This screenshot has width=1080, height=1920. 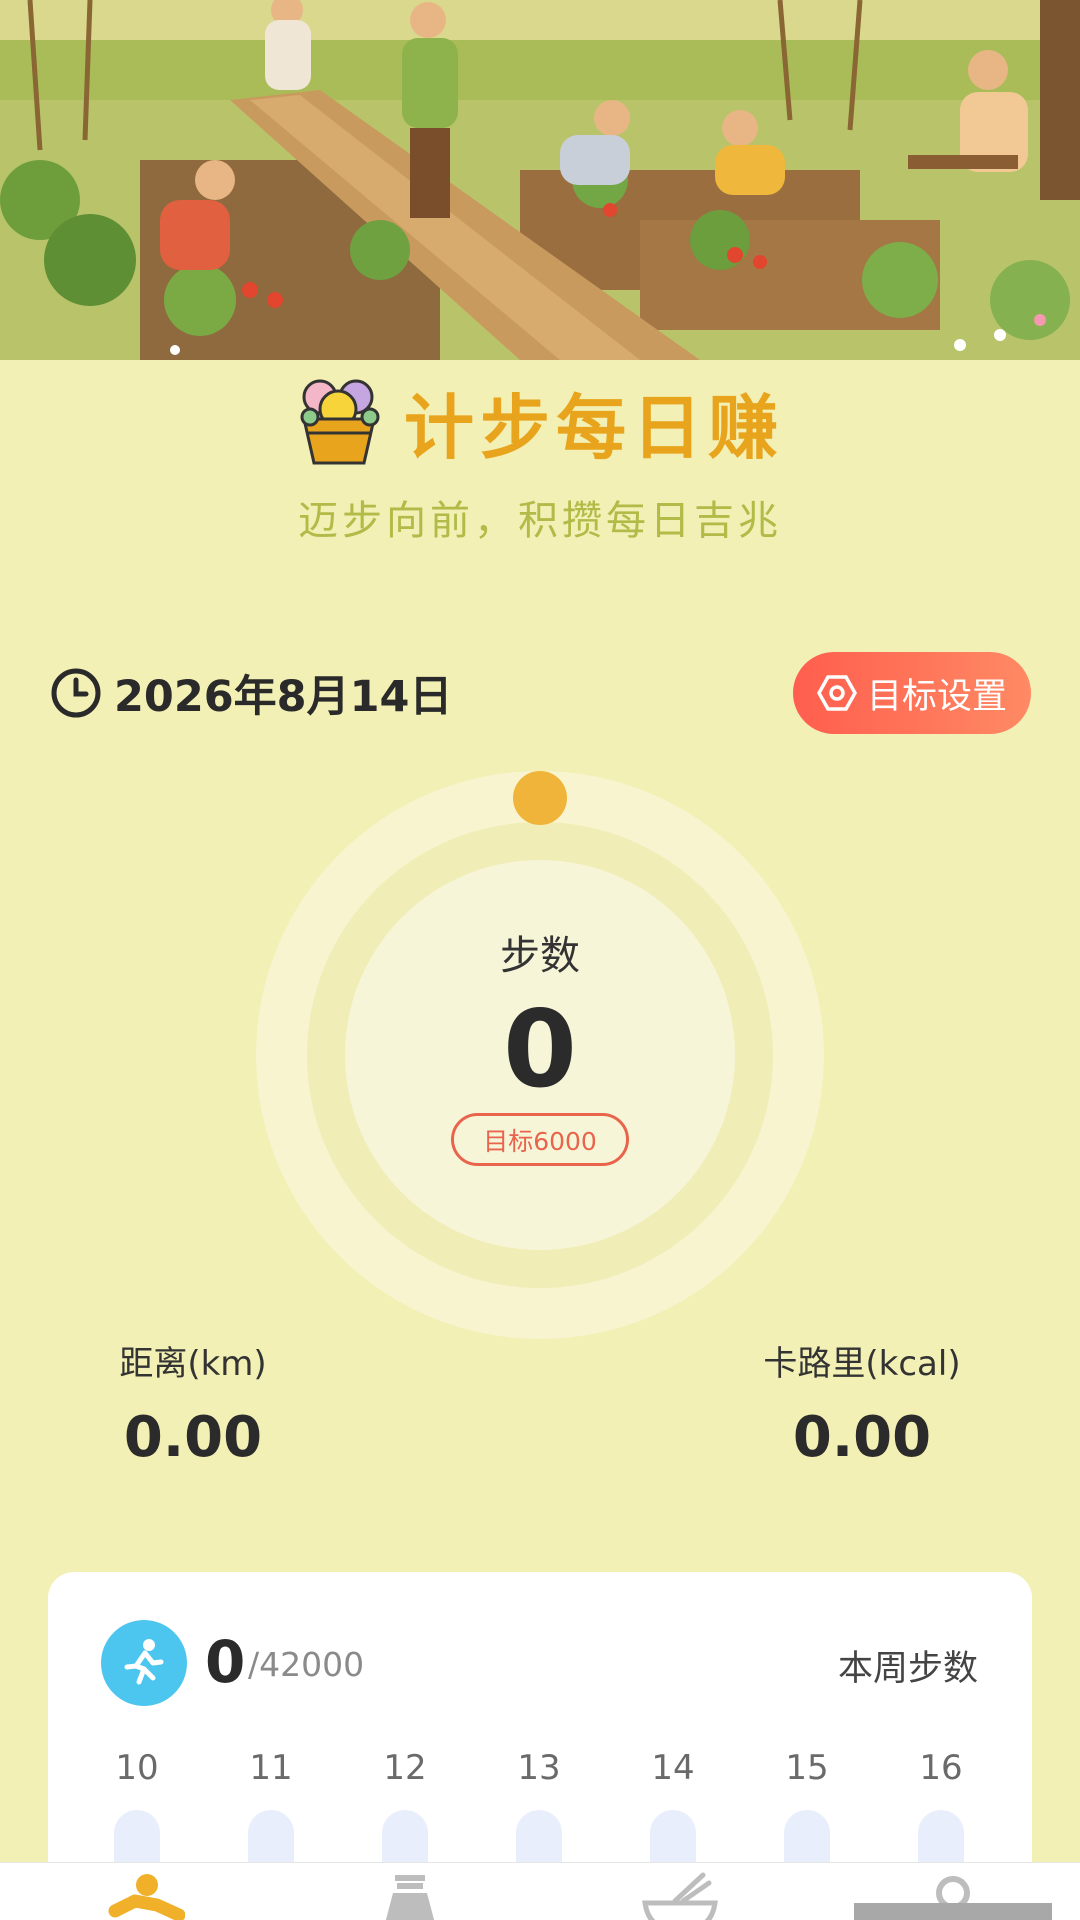 What do you see at coordinates (907, 1669) in the screenshot?
I see `week-steps-label: 本周步数` at bounding box center [907, 1669].